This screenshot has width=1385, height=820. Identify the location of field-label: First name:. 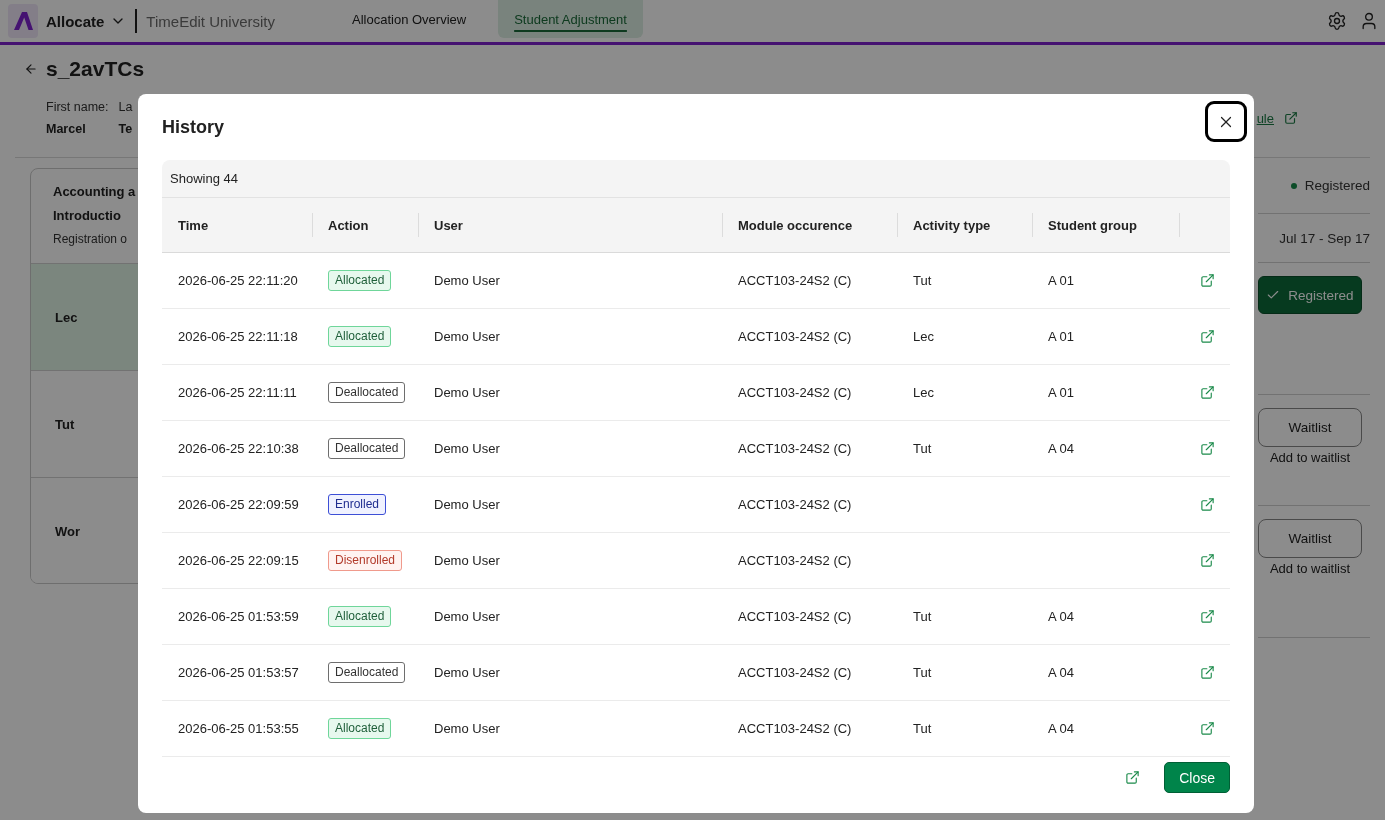
(77, 107).